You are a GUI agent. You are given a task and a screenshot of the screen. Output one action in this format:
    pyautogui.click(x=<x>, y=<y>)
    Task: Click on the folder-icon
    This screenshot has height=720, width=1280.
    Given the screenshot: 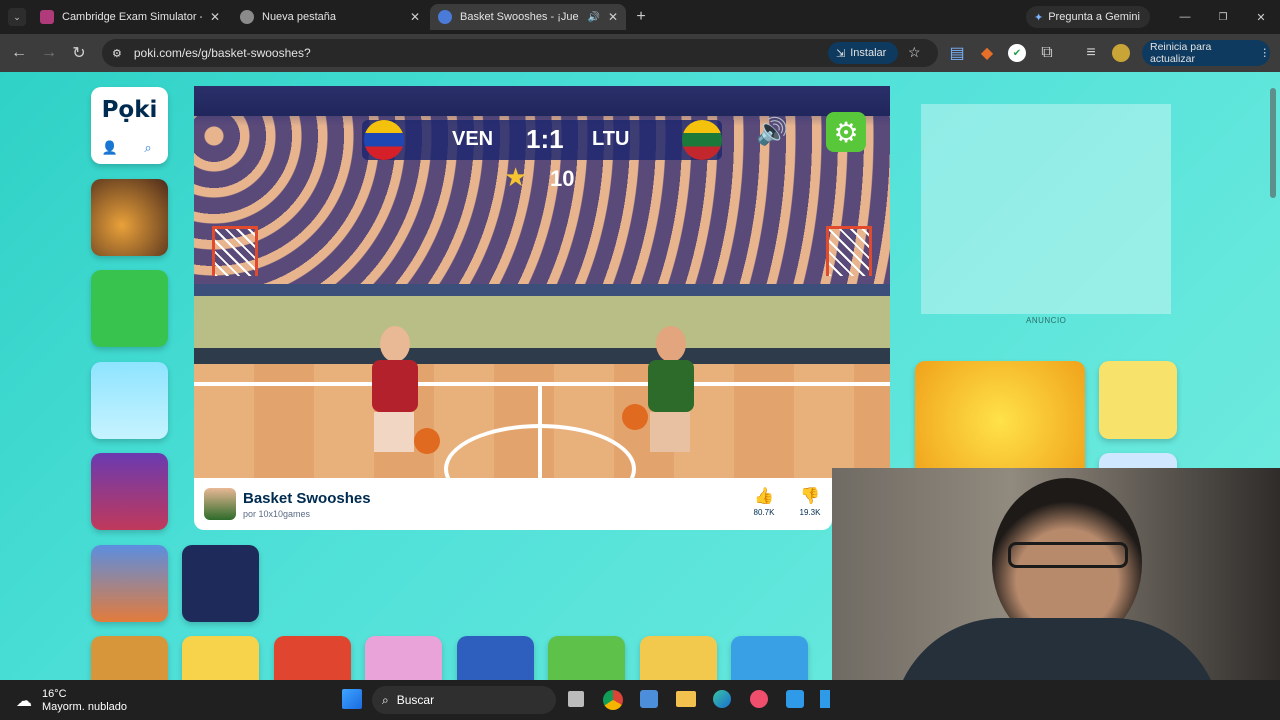 What is the action you would take?
    pyautogui.click(x=686, y=699)
    